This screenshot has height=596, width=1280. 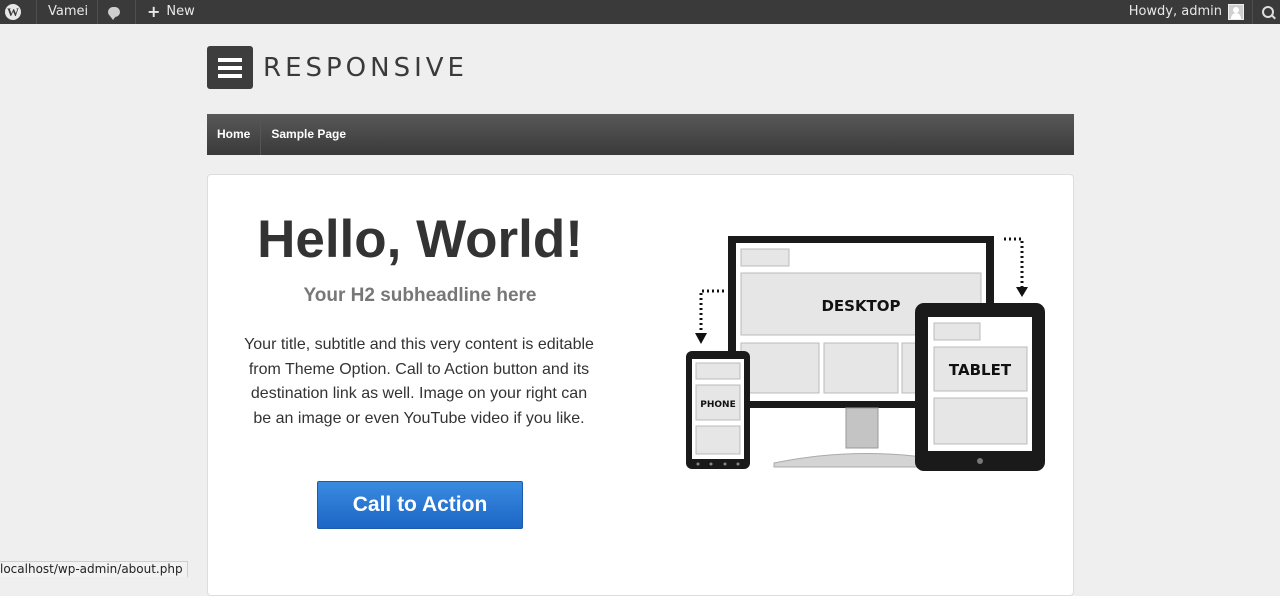 What do you see at coordinates (420, 239) in the screenshot?
I see `hero-title: Hello, World!` at bounding box center [420, 239].